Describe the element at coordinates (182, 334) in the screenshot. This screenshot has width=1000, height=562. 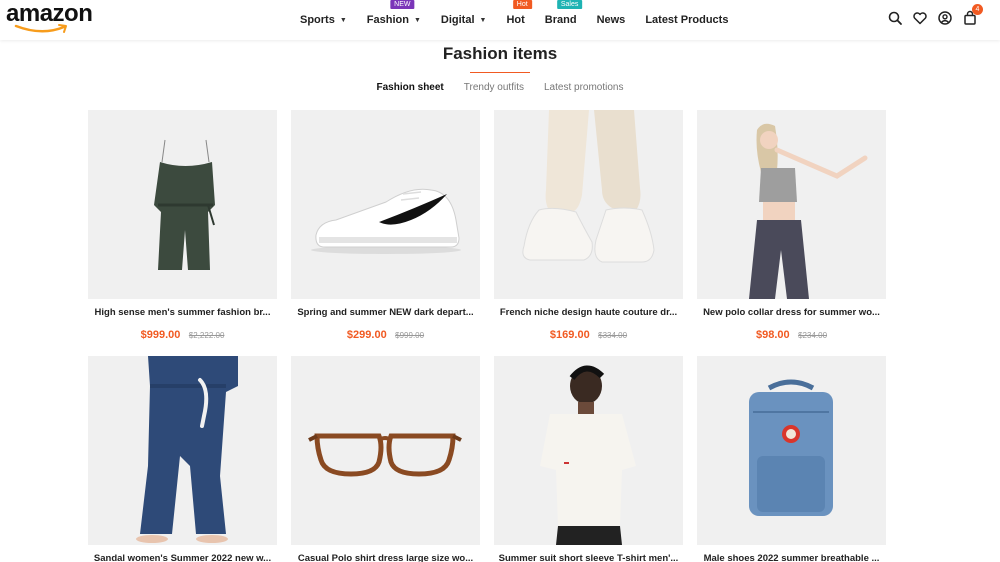
I see `price-row: $999.00 $2,222.00` at that location.